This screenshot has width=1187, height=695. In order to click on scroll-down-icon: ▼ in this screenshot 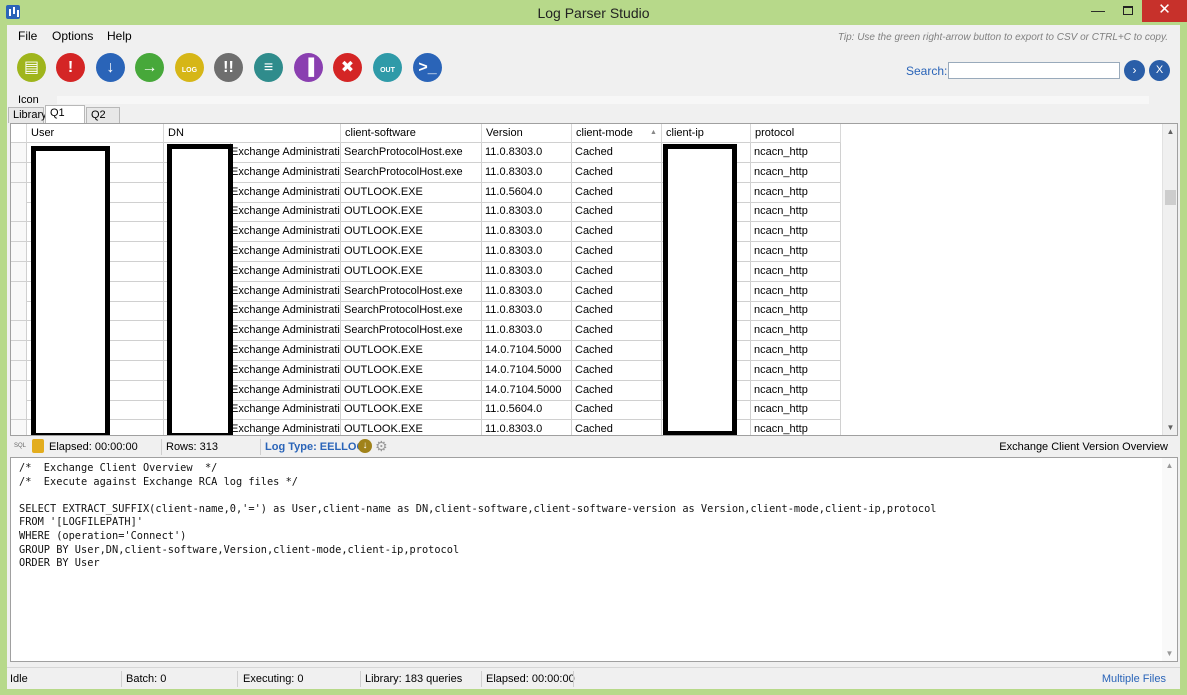, I will do `click(1170, 427)`.